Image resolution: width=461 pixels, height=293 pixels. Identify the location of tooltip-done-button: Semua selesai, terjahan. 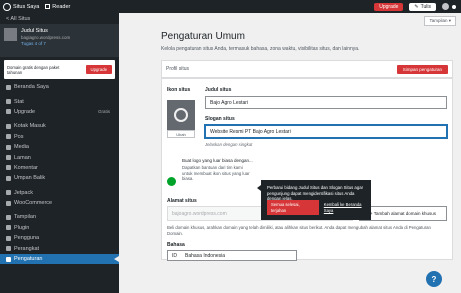
(293, 207).